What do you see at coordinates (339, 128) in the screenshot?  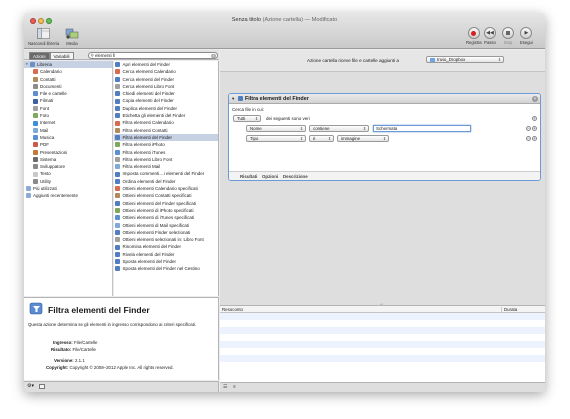 I see `rule1-operator-popup: contiene ⇕` at bounding box center [339, 128].